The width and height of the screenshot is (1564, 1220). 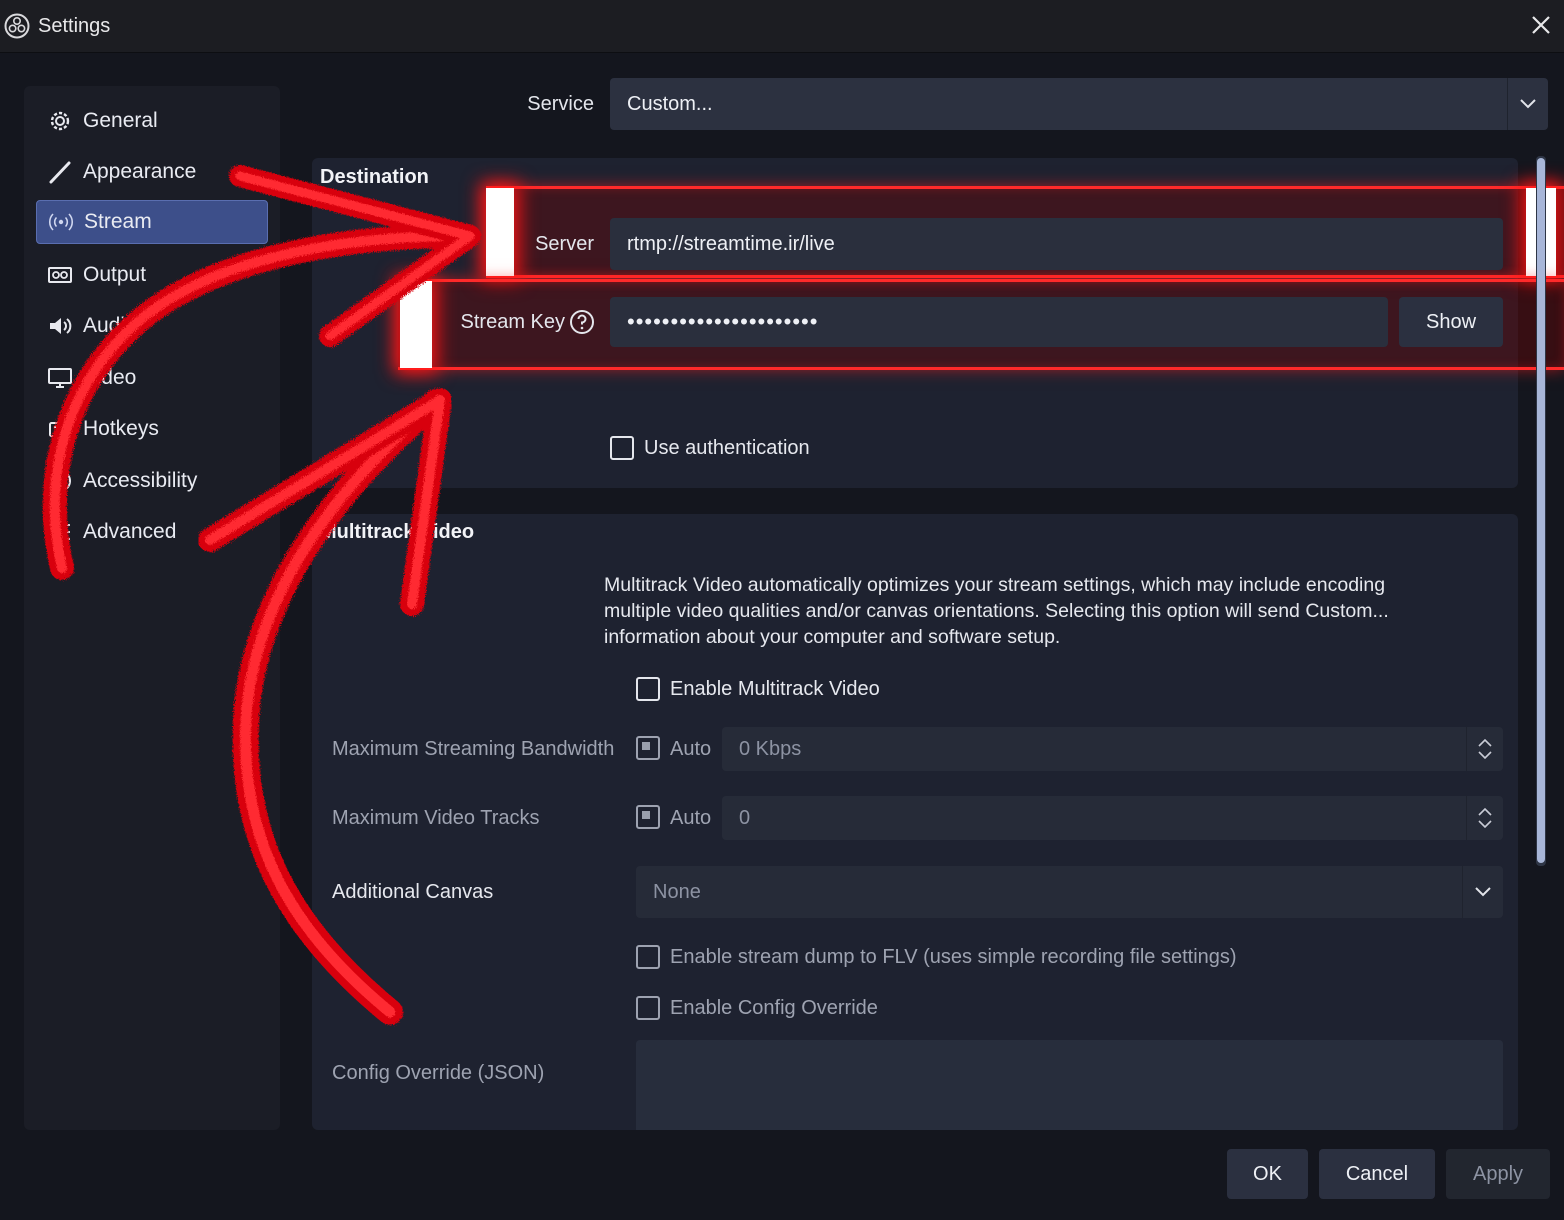 What do you see at coordinates (648, 689) in the screenshot?
I see `enable-multitrack-checkbox` at bounding box center [648, 689].